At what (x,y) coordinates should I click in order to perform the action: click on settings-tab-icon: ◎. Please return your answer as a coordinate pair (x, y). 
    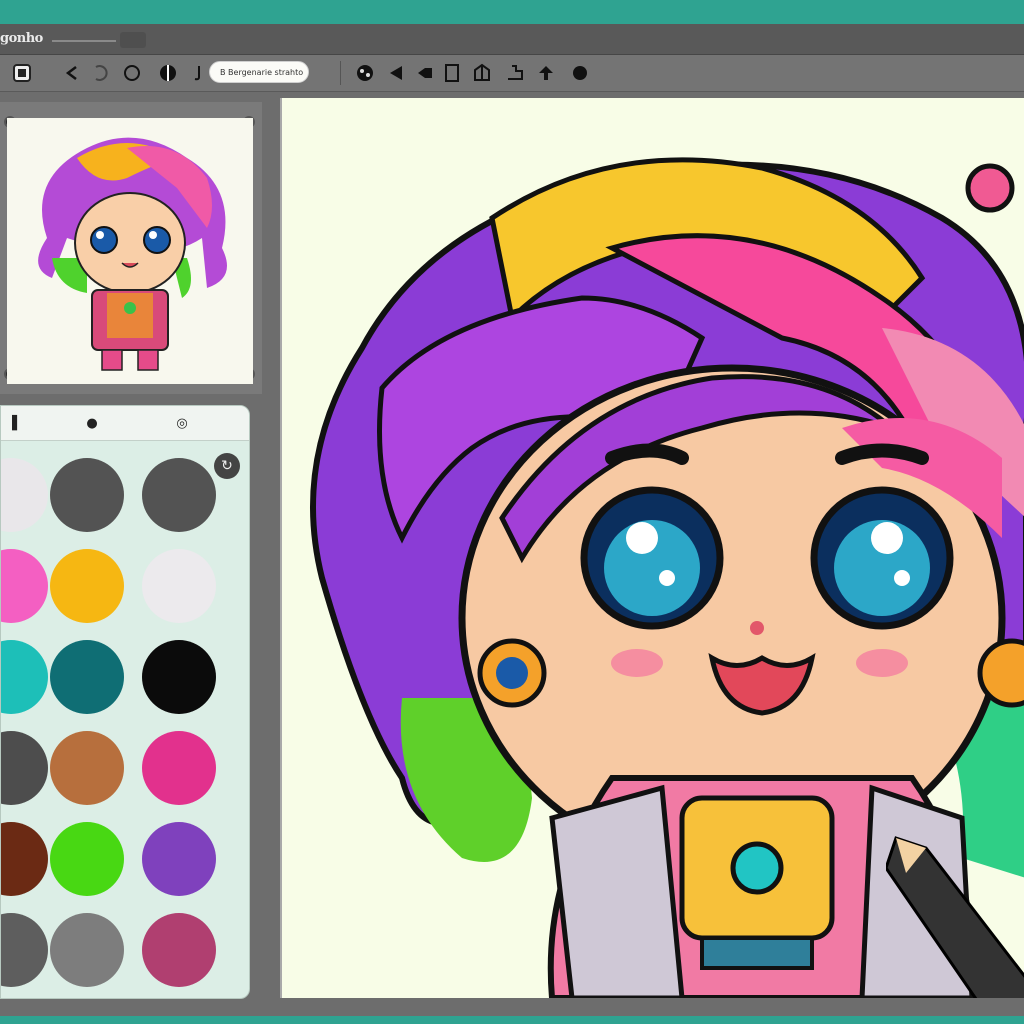
    Looking at the image, I should click on (182, 423).